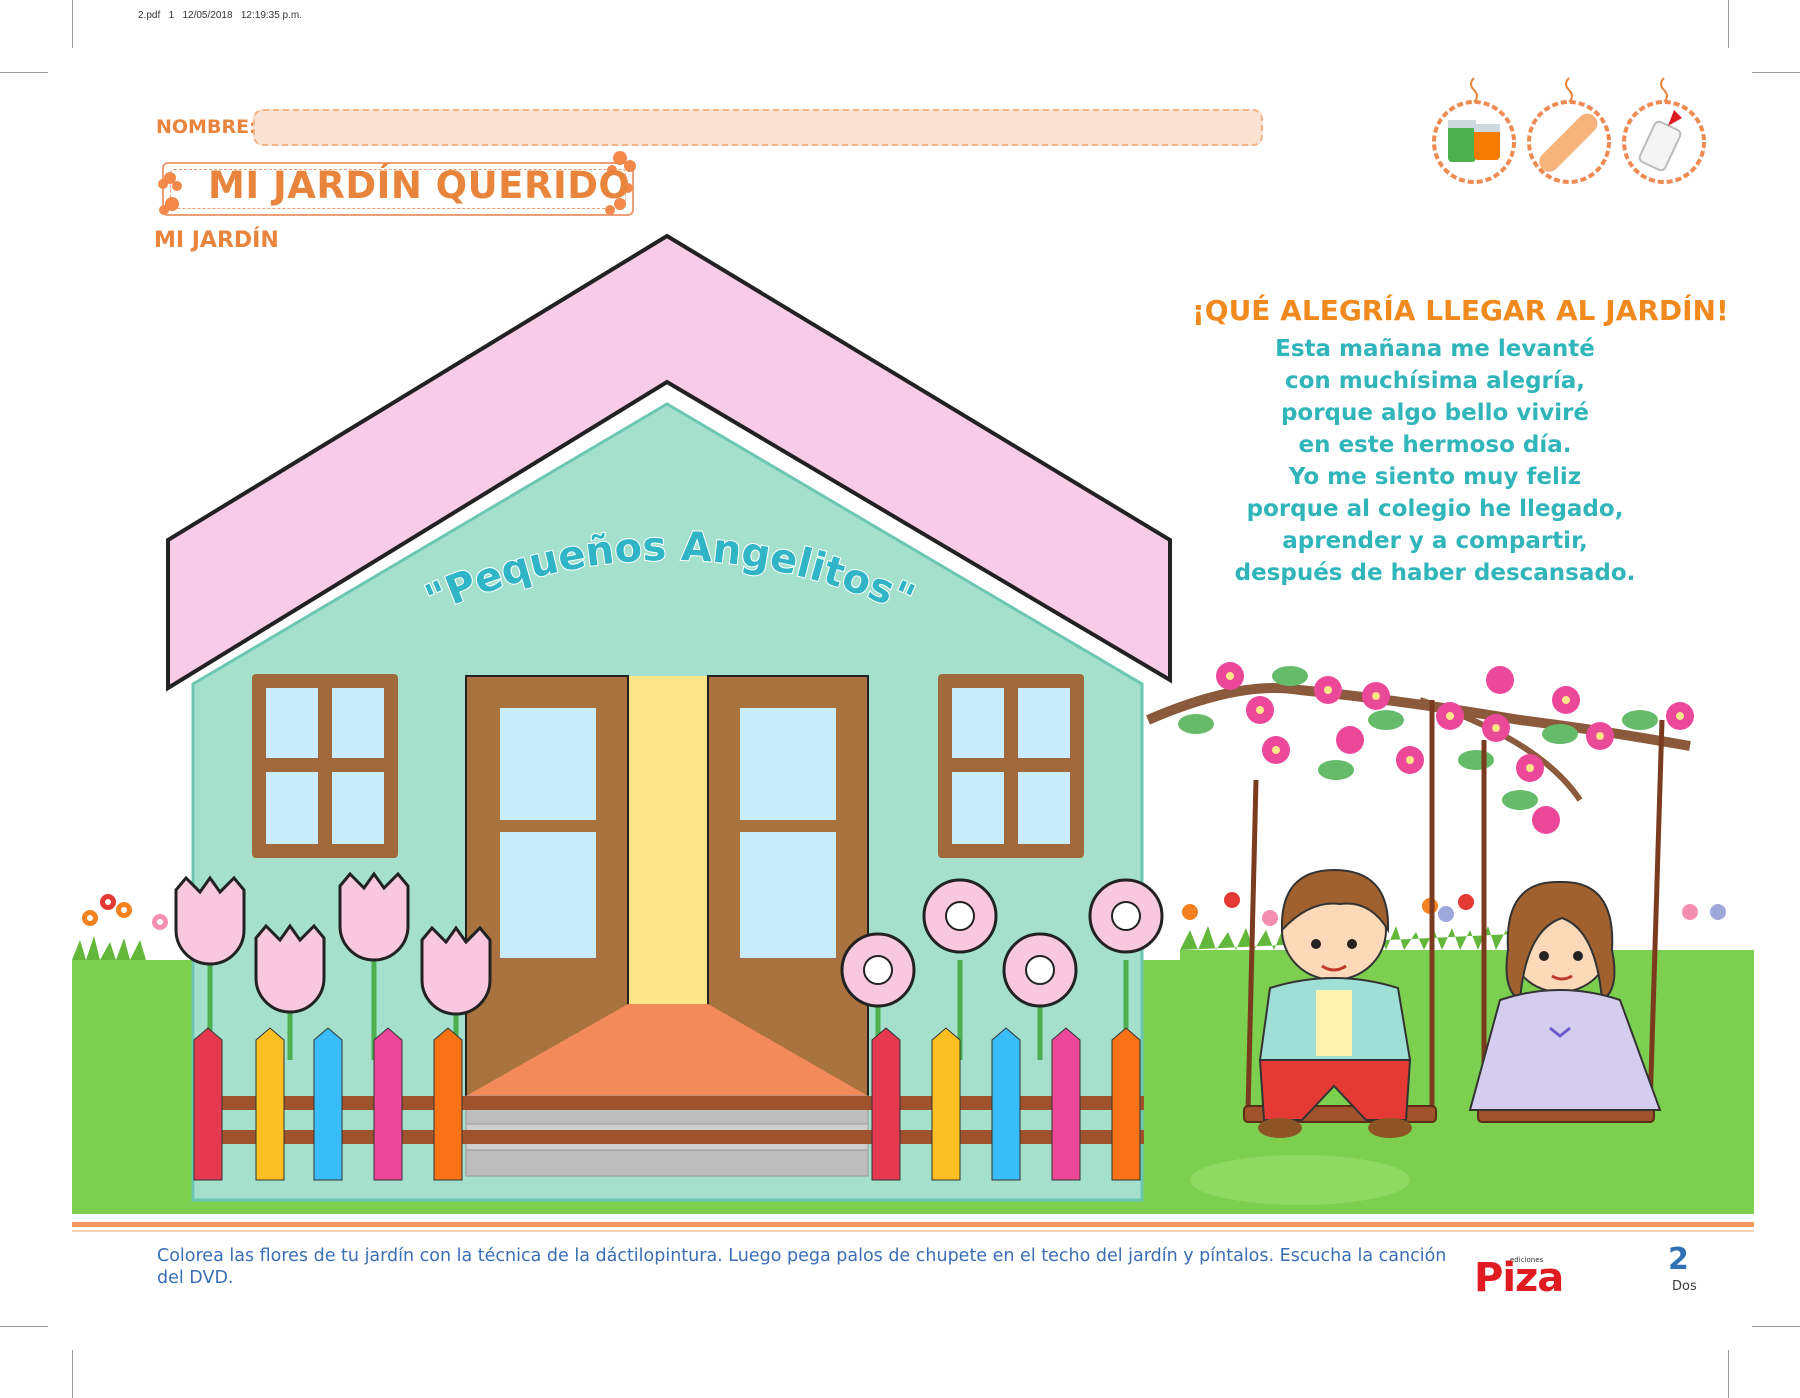 Image resolution: width=1800 pixels, height=1398 pixels. Describe the element at coordinates (1678, 1259) in the screenshot. I see `page-number: 2` at that location.